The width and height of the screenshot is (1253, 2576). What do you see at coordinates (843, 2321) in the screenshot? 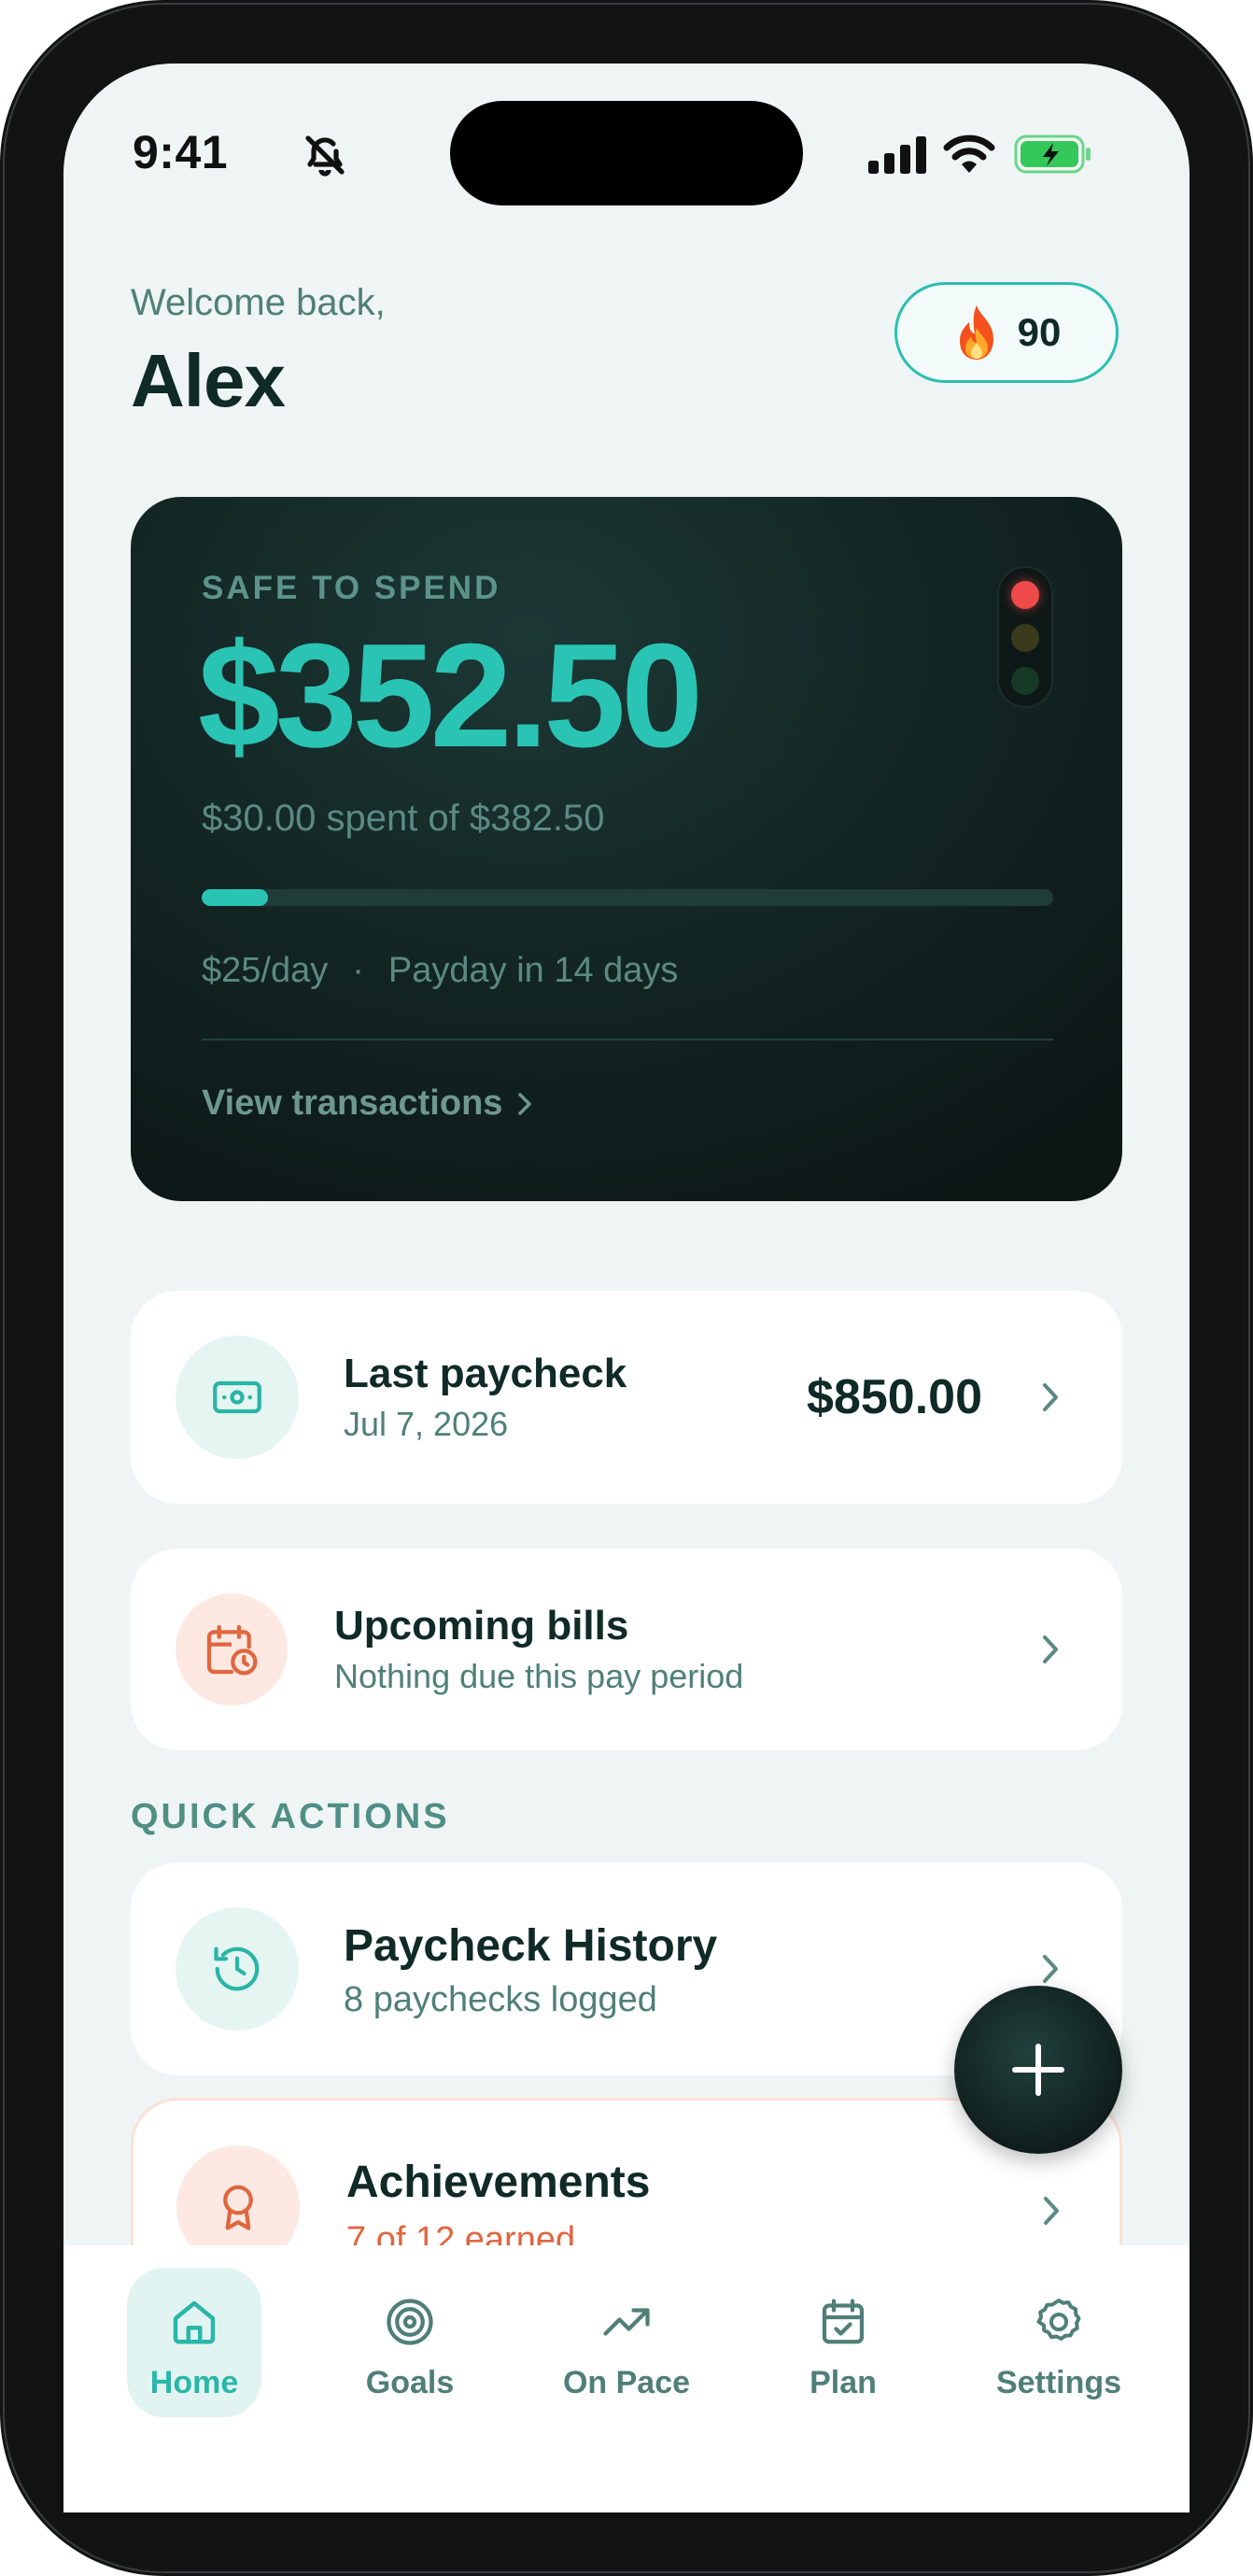
I see `calendar-check-icon` at bounding box center [843, 2321].